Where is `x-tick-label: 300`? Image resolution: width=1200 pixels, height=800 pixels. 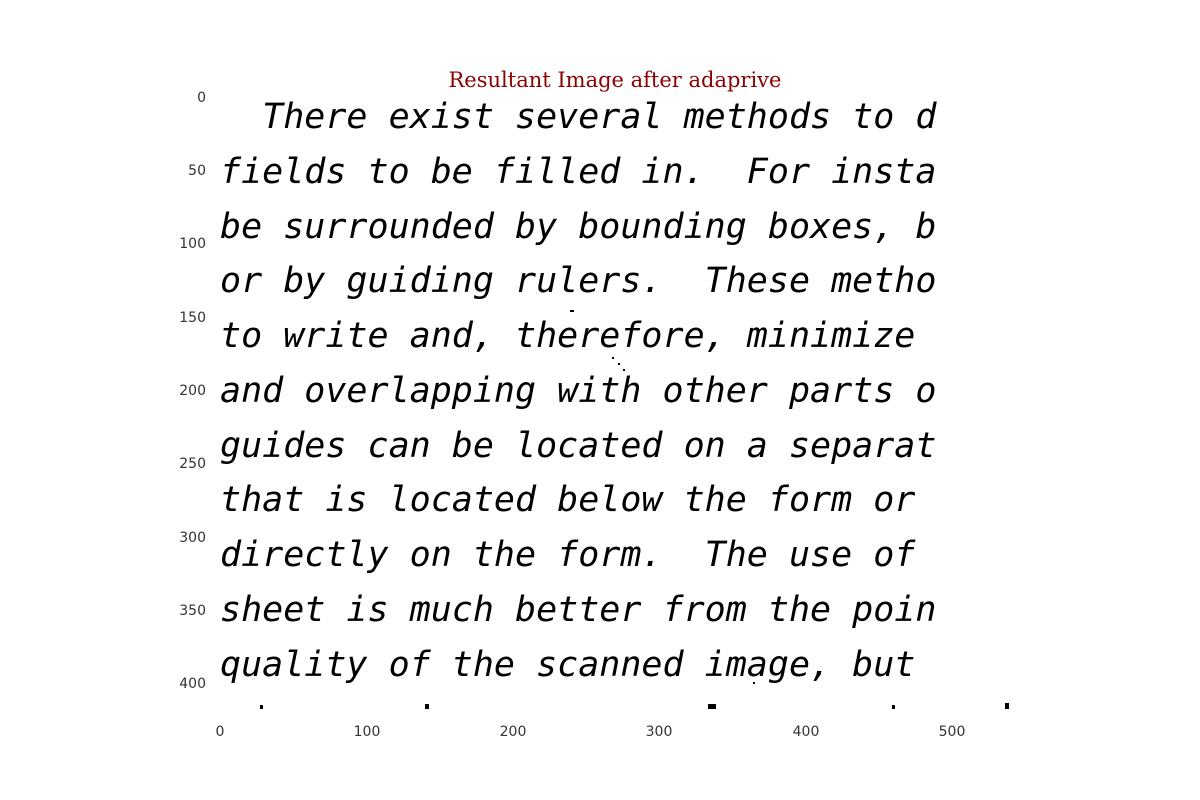
x-tick-label: 300 is located at coordinates (659, 732).